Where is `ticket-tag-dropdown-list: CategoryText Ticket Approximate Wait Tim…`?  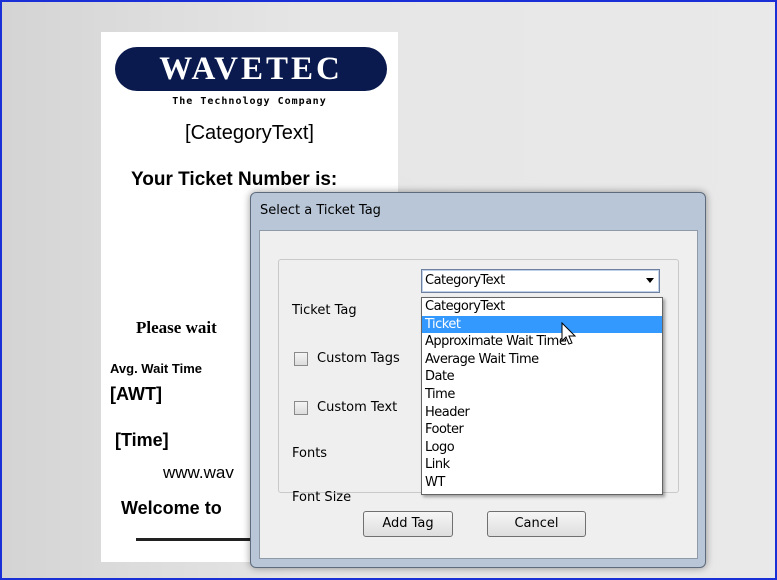 ticket-tag-dropdown-list: CategoryText Ticket Approximate Wait Tim… is located at coordinates (542, 396).